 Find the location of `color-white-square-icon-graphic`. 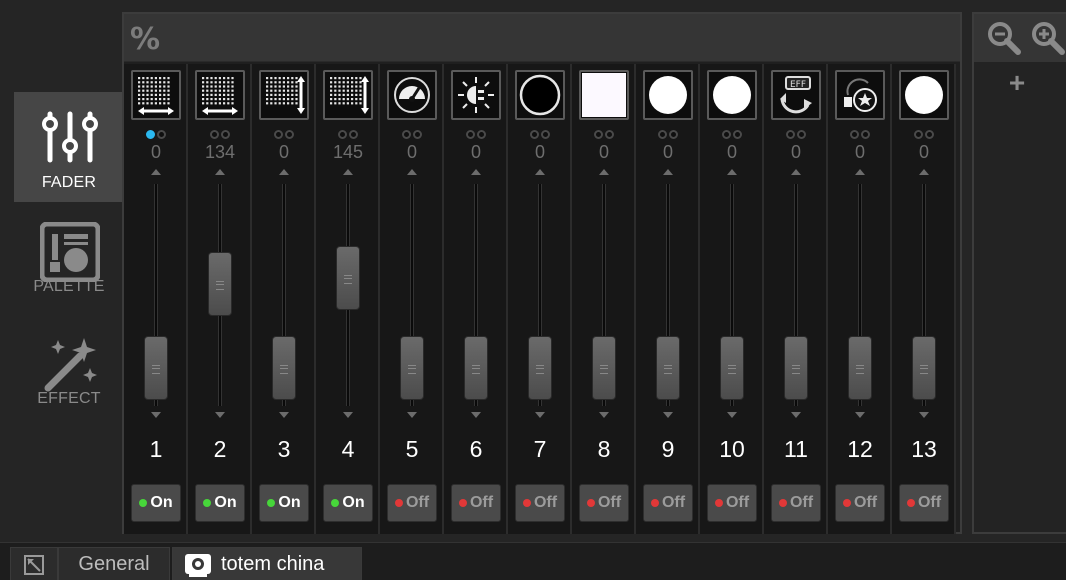

color-white-square-icon-graphic is located at coordinates (604, 95).